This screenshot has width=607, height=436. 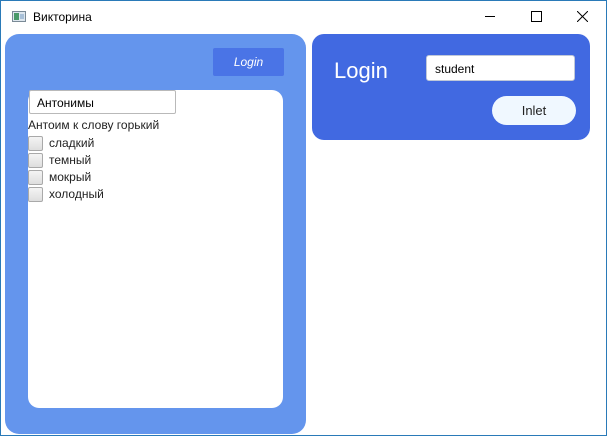 What do you see at coordinates (70, 177) in the screenshot?
I see `option-label: мокрый` at bounding box center [70, 177].